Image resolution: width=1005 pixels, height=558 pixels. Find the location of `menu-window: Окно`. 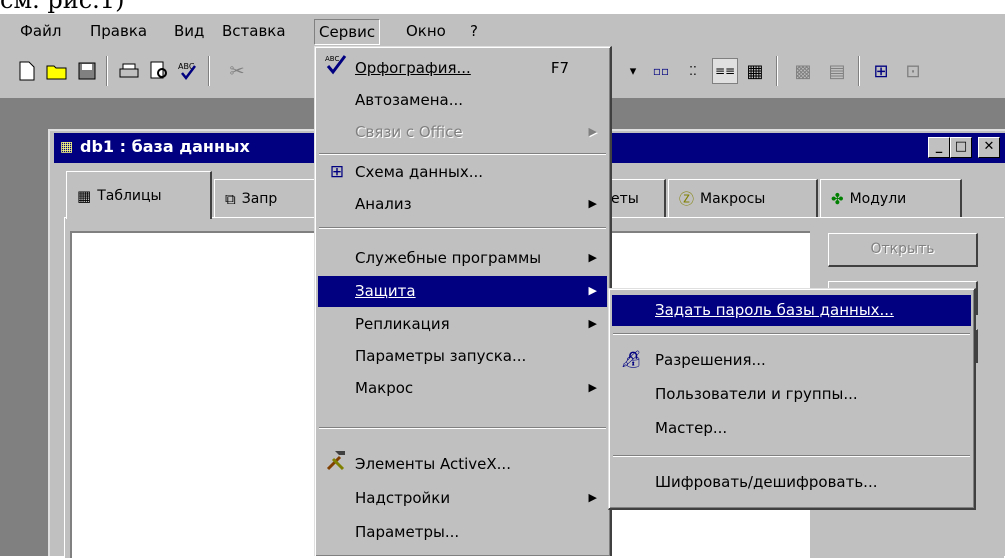

menu-window: Окно is located at coordinates (426, 32).